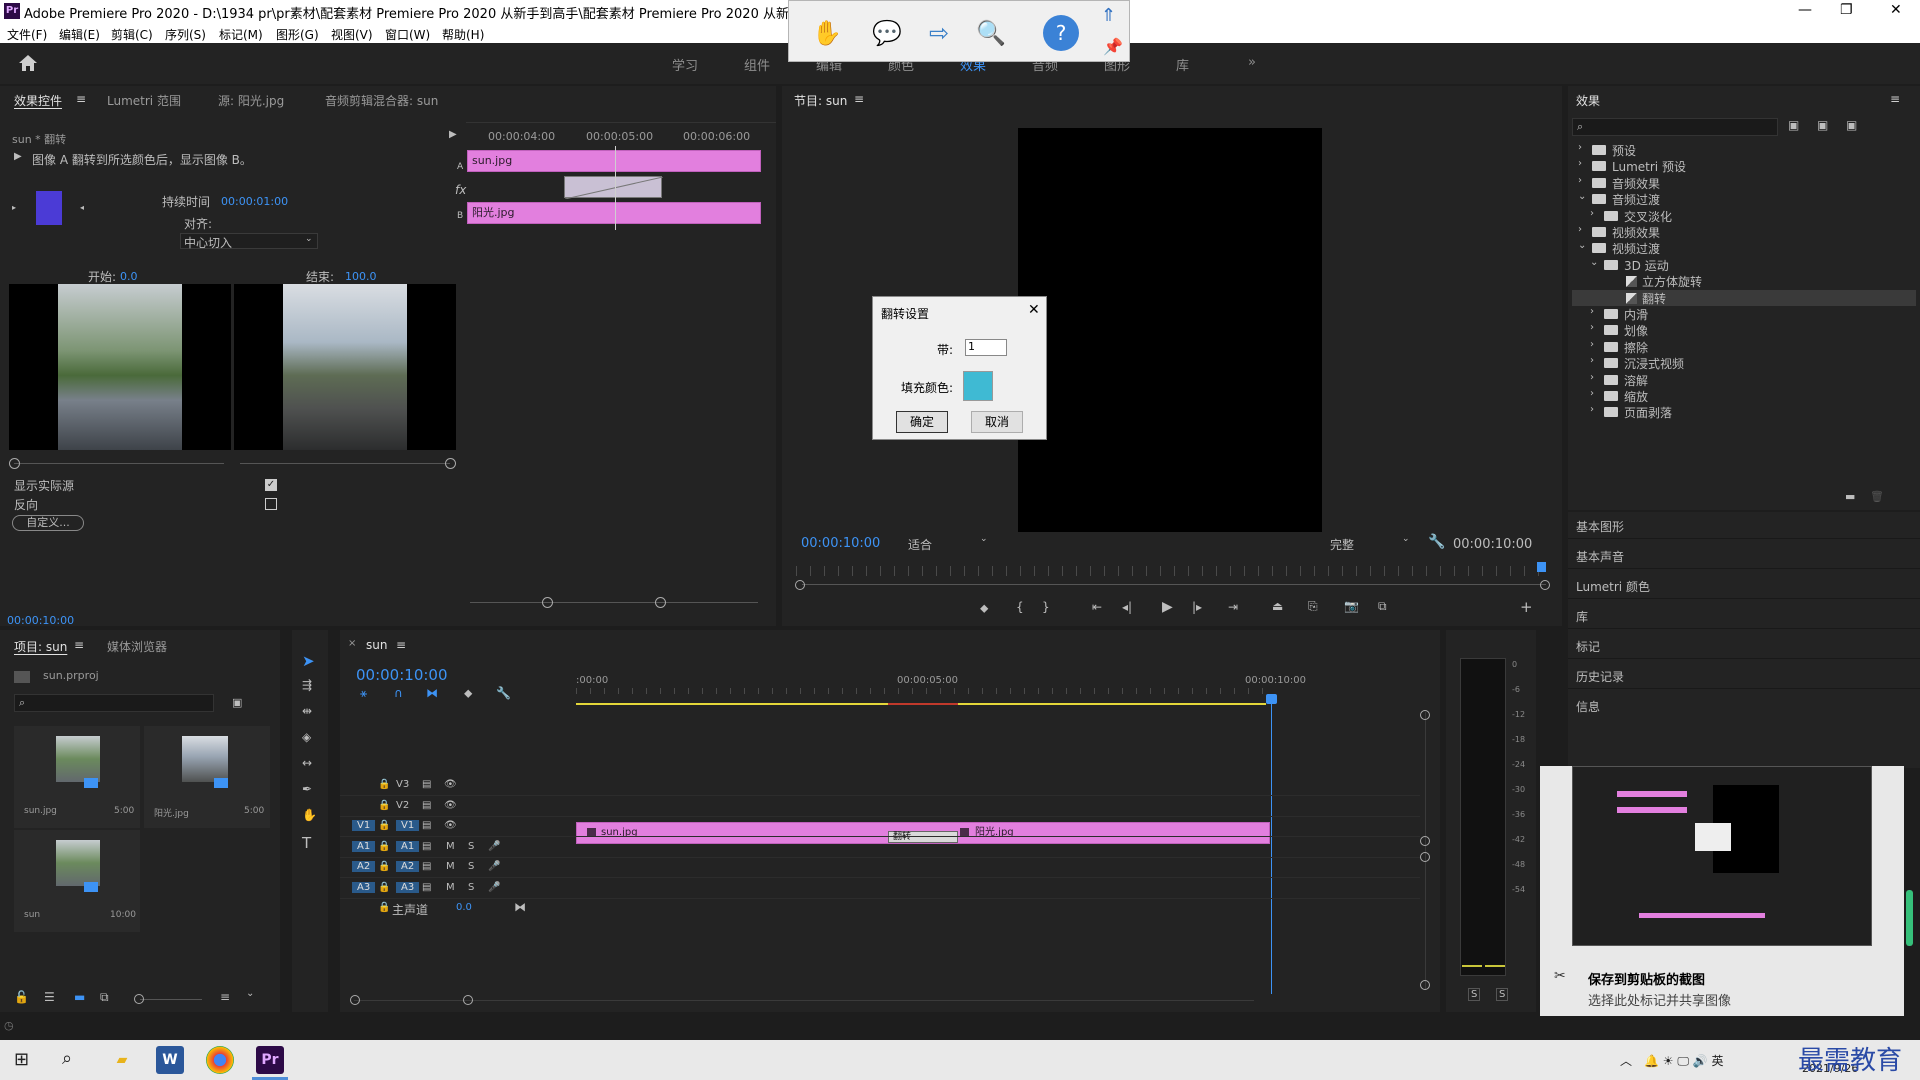 The height and width of the screenshot is (1080, 1920). What do you see at coordinates (1722, 897) in the screenshot?
I see `screenshot-notification: ✂ 保存到剪贴板的截图 选择此处标记并共享图像` at bounding box center [1722, 897].